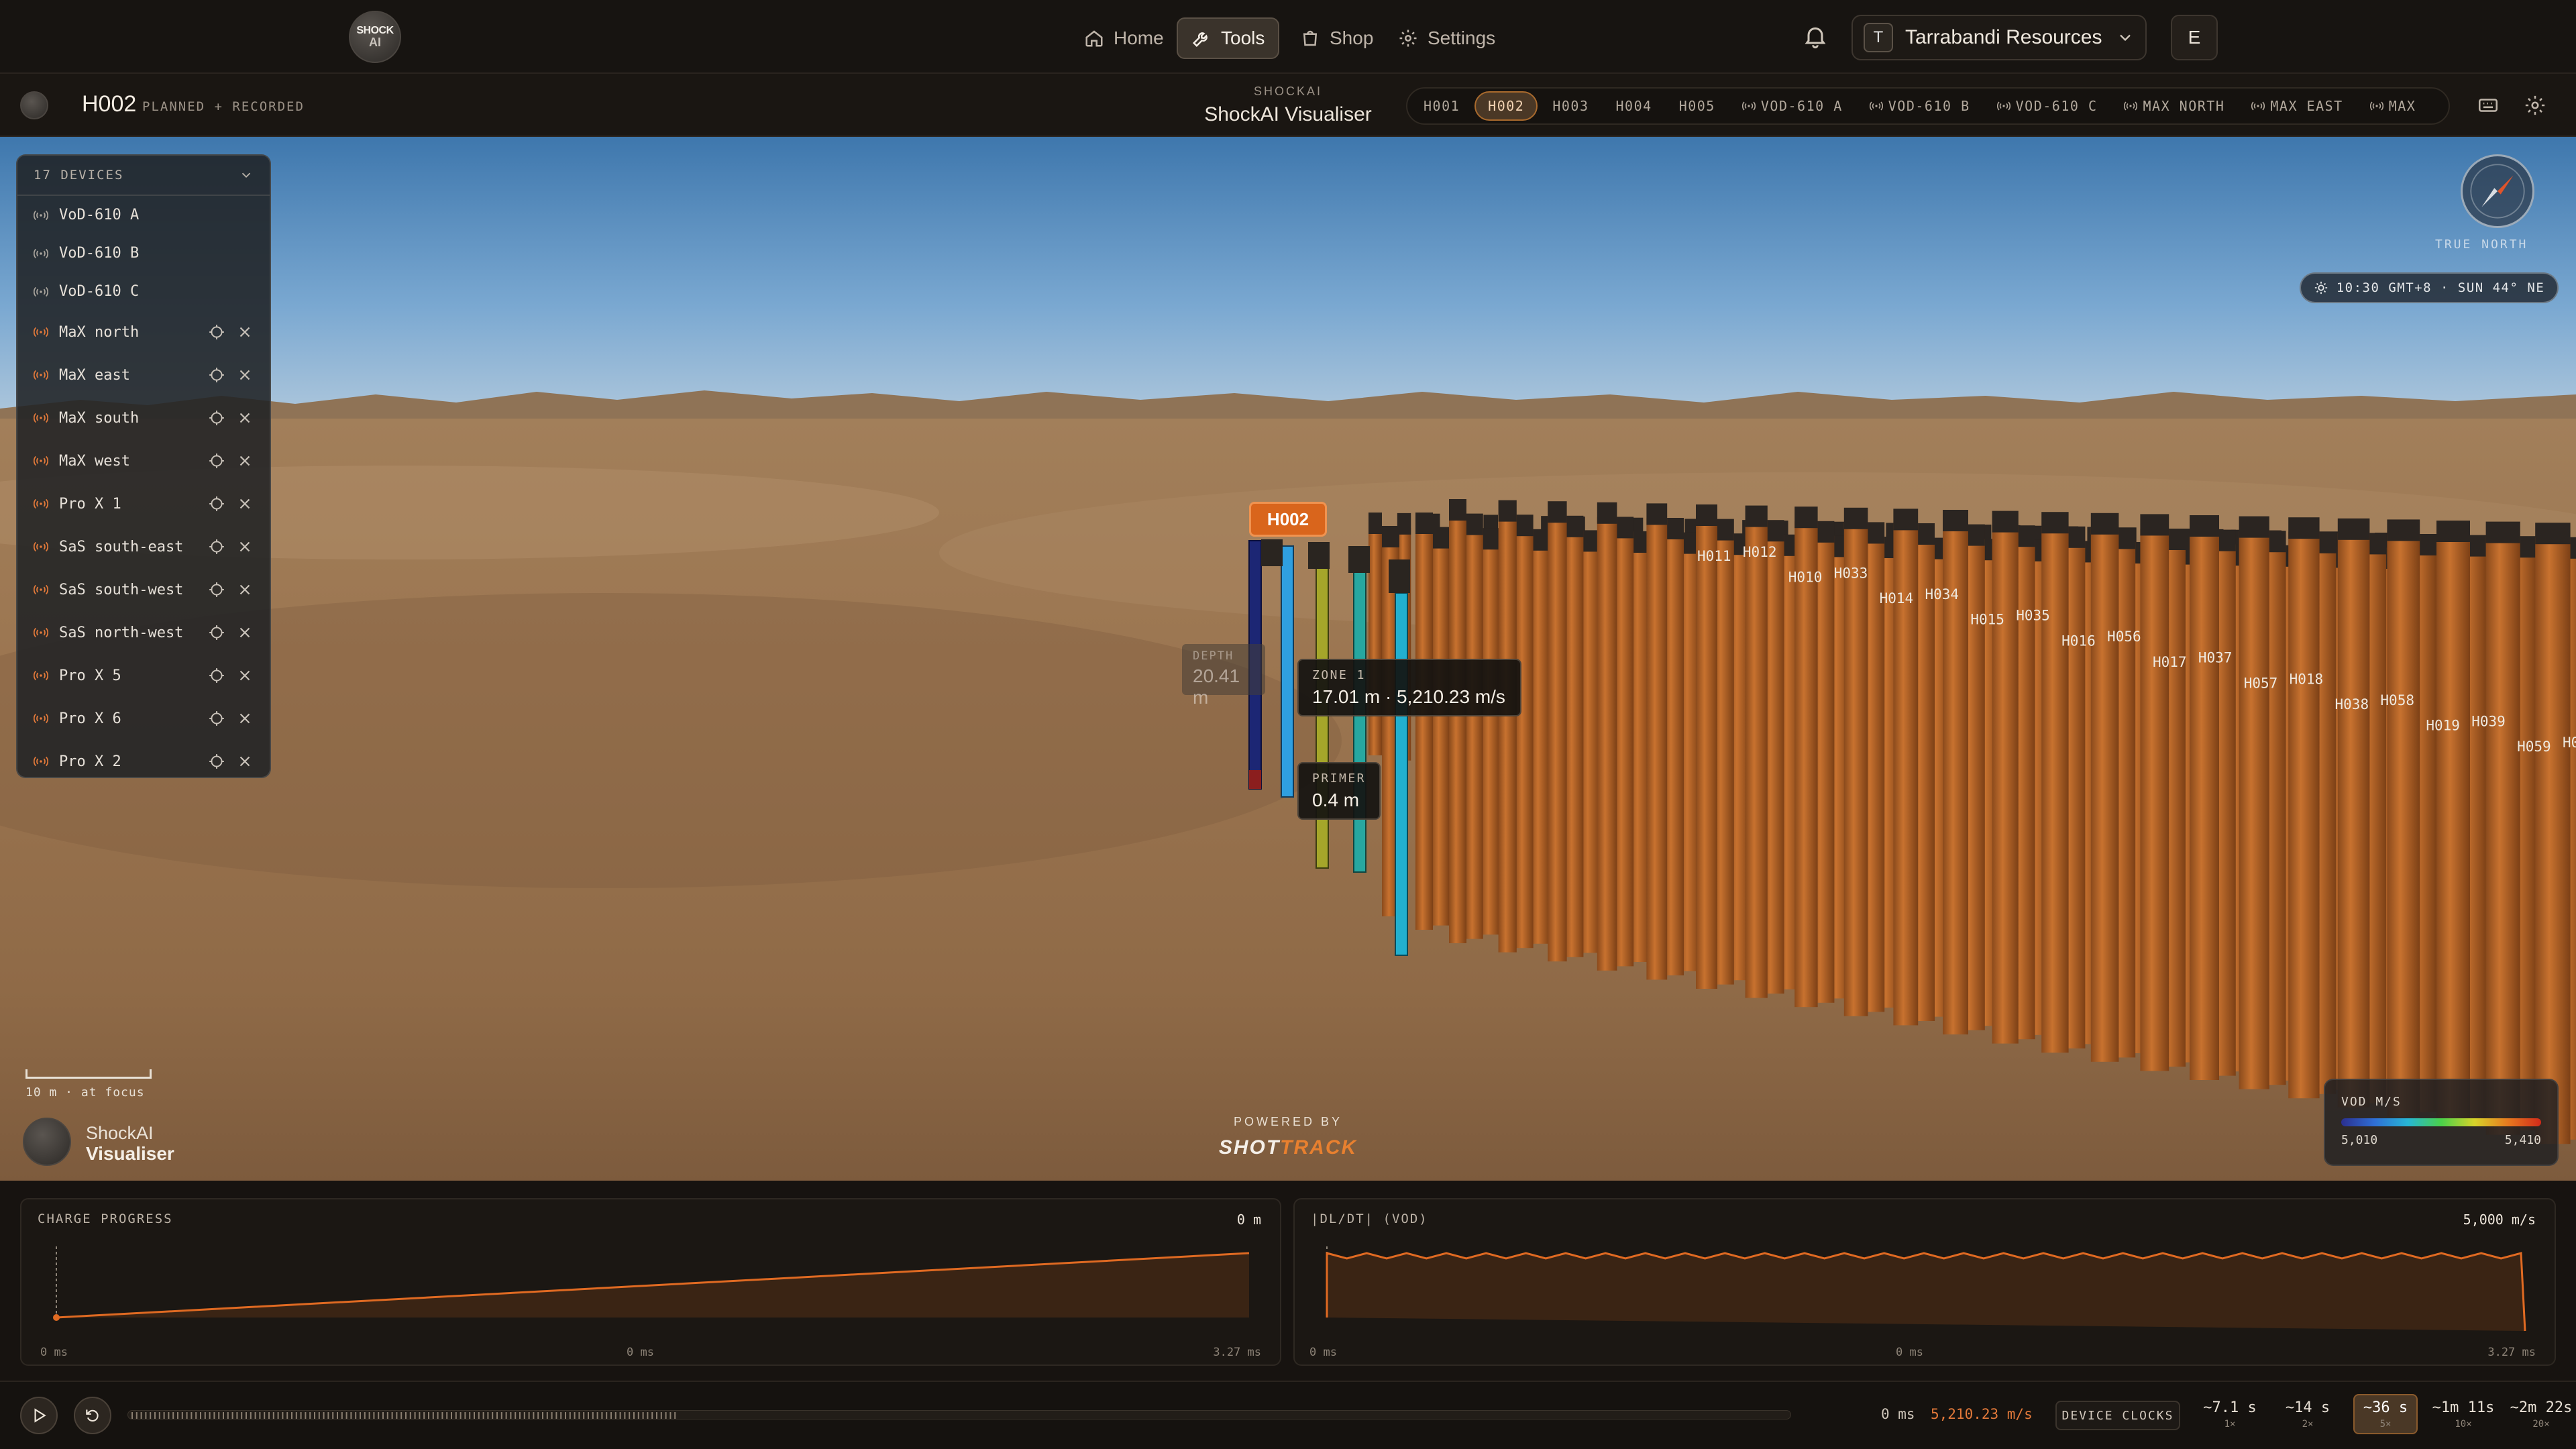 The image size is (2576, 1449). Describe the element at coordinates (1815, 36) in the screenshot. I see `bell-icon` at that location.